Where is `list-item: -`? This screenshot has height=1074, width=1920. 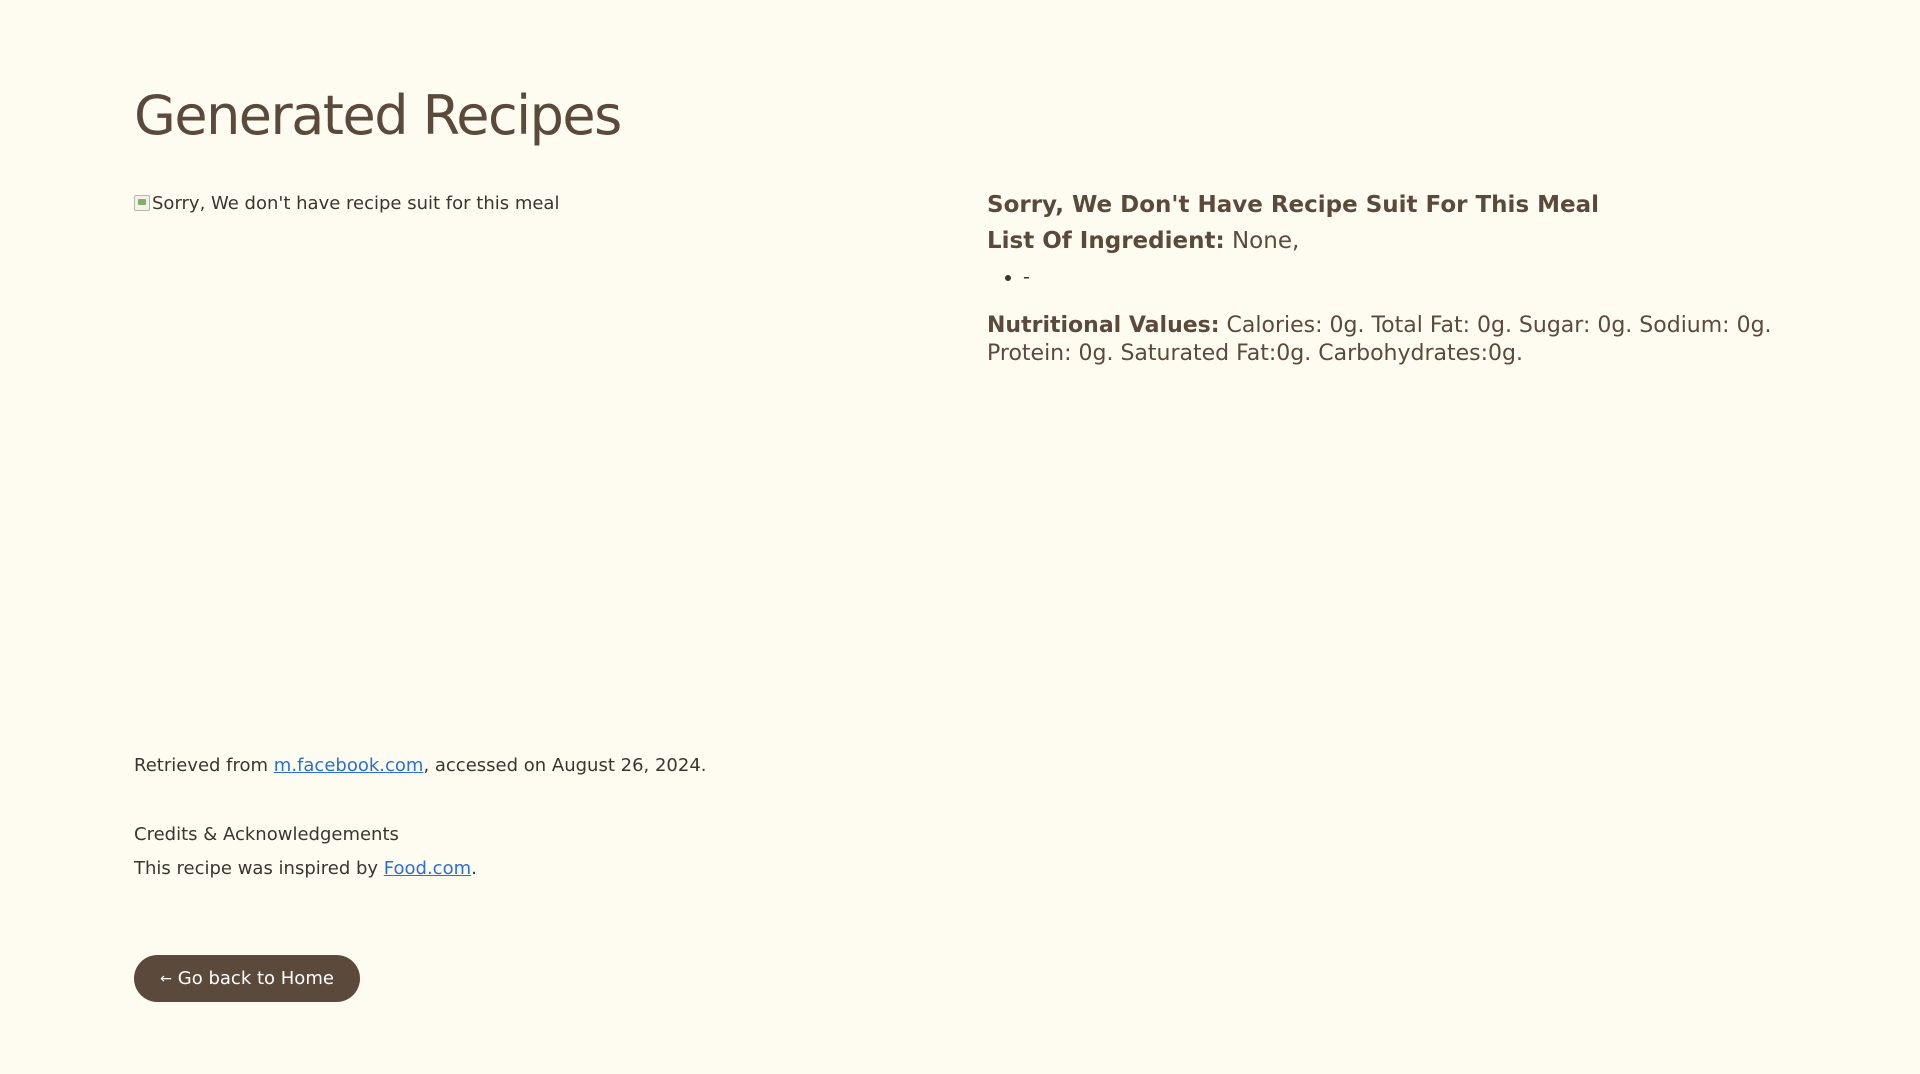
list-item: - is located at coordinates (1405, 277).